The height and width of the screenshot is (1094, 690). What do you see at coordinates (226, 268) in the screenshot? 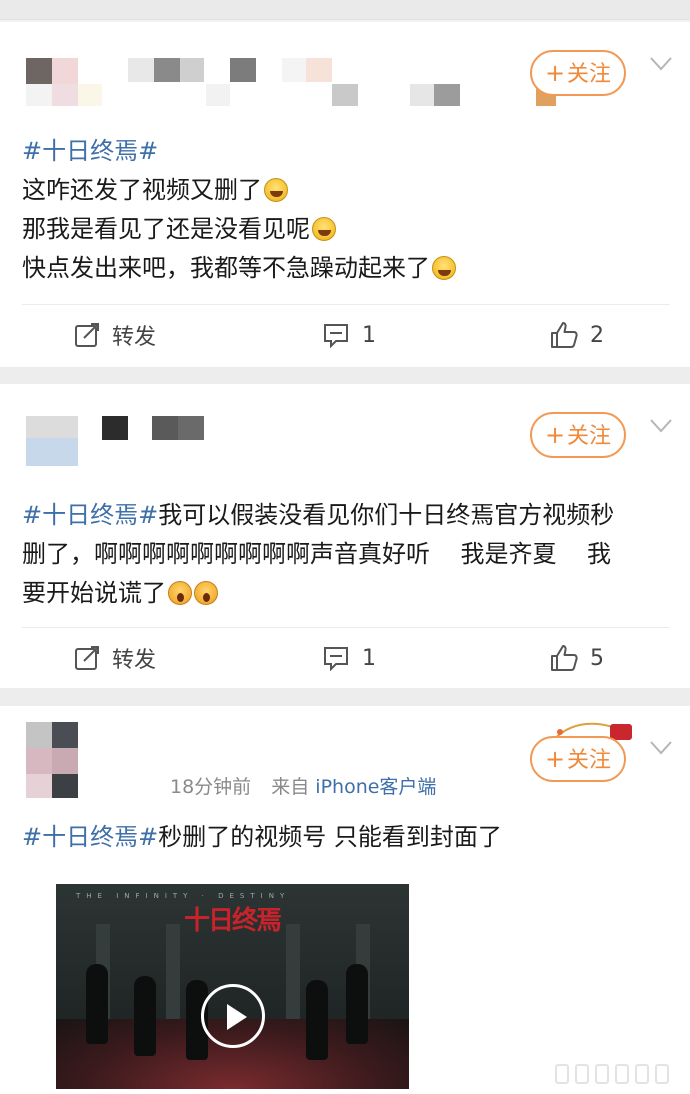
I see `post-line: 快点发出来吧，我都等不急躁动起来了` at bounding box center [226, 268].